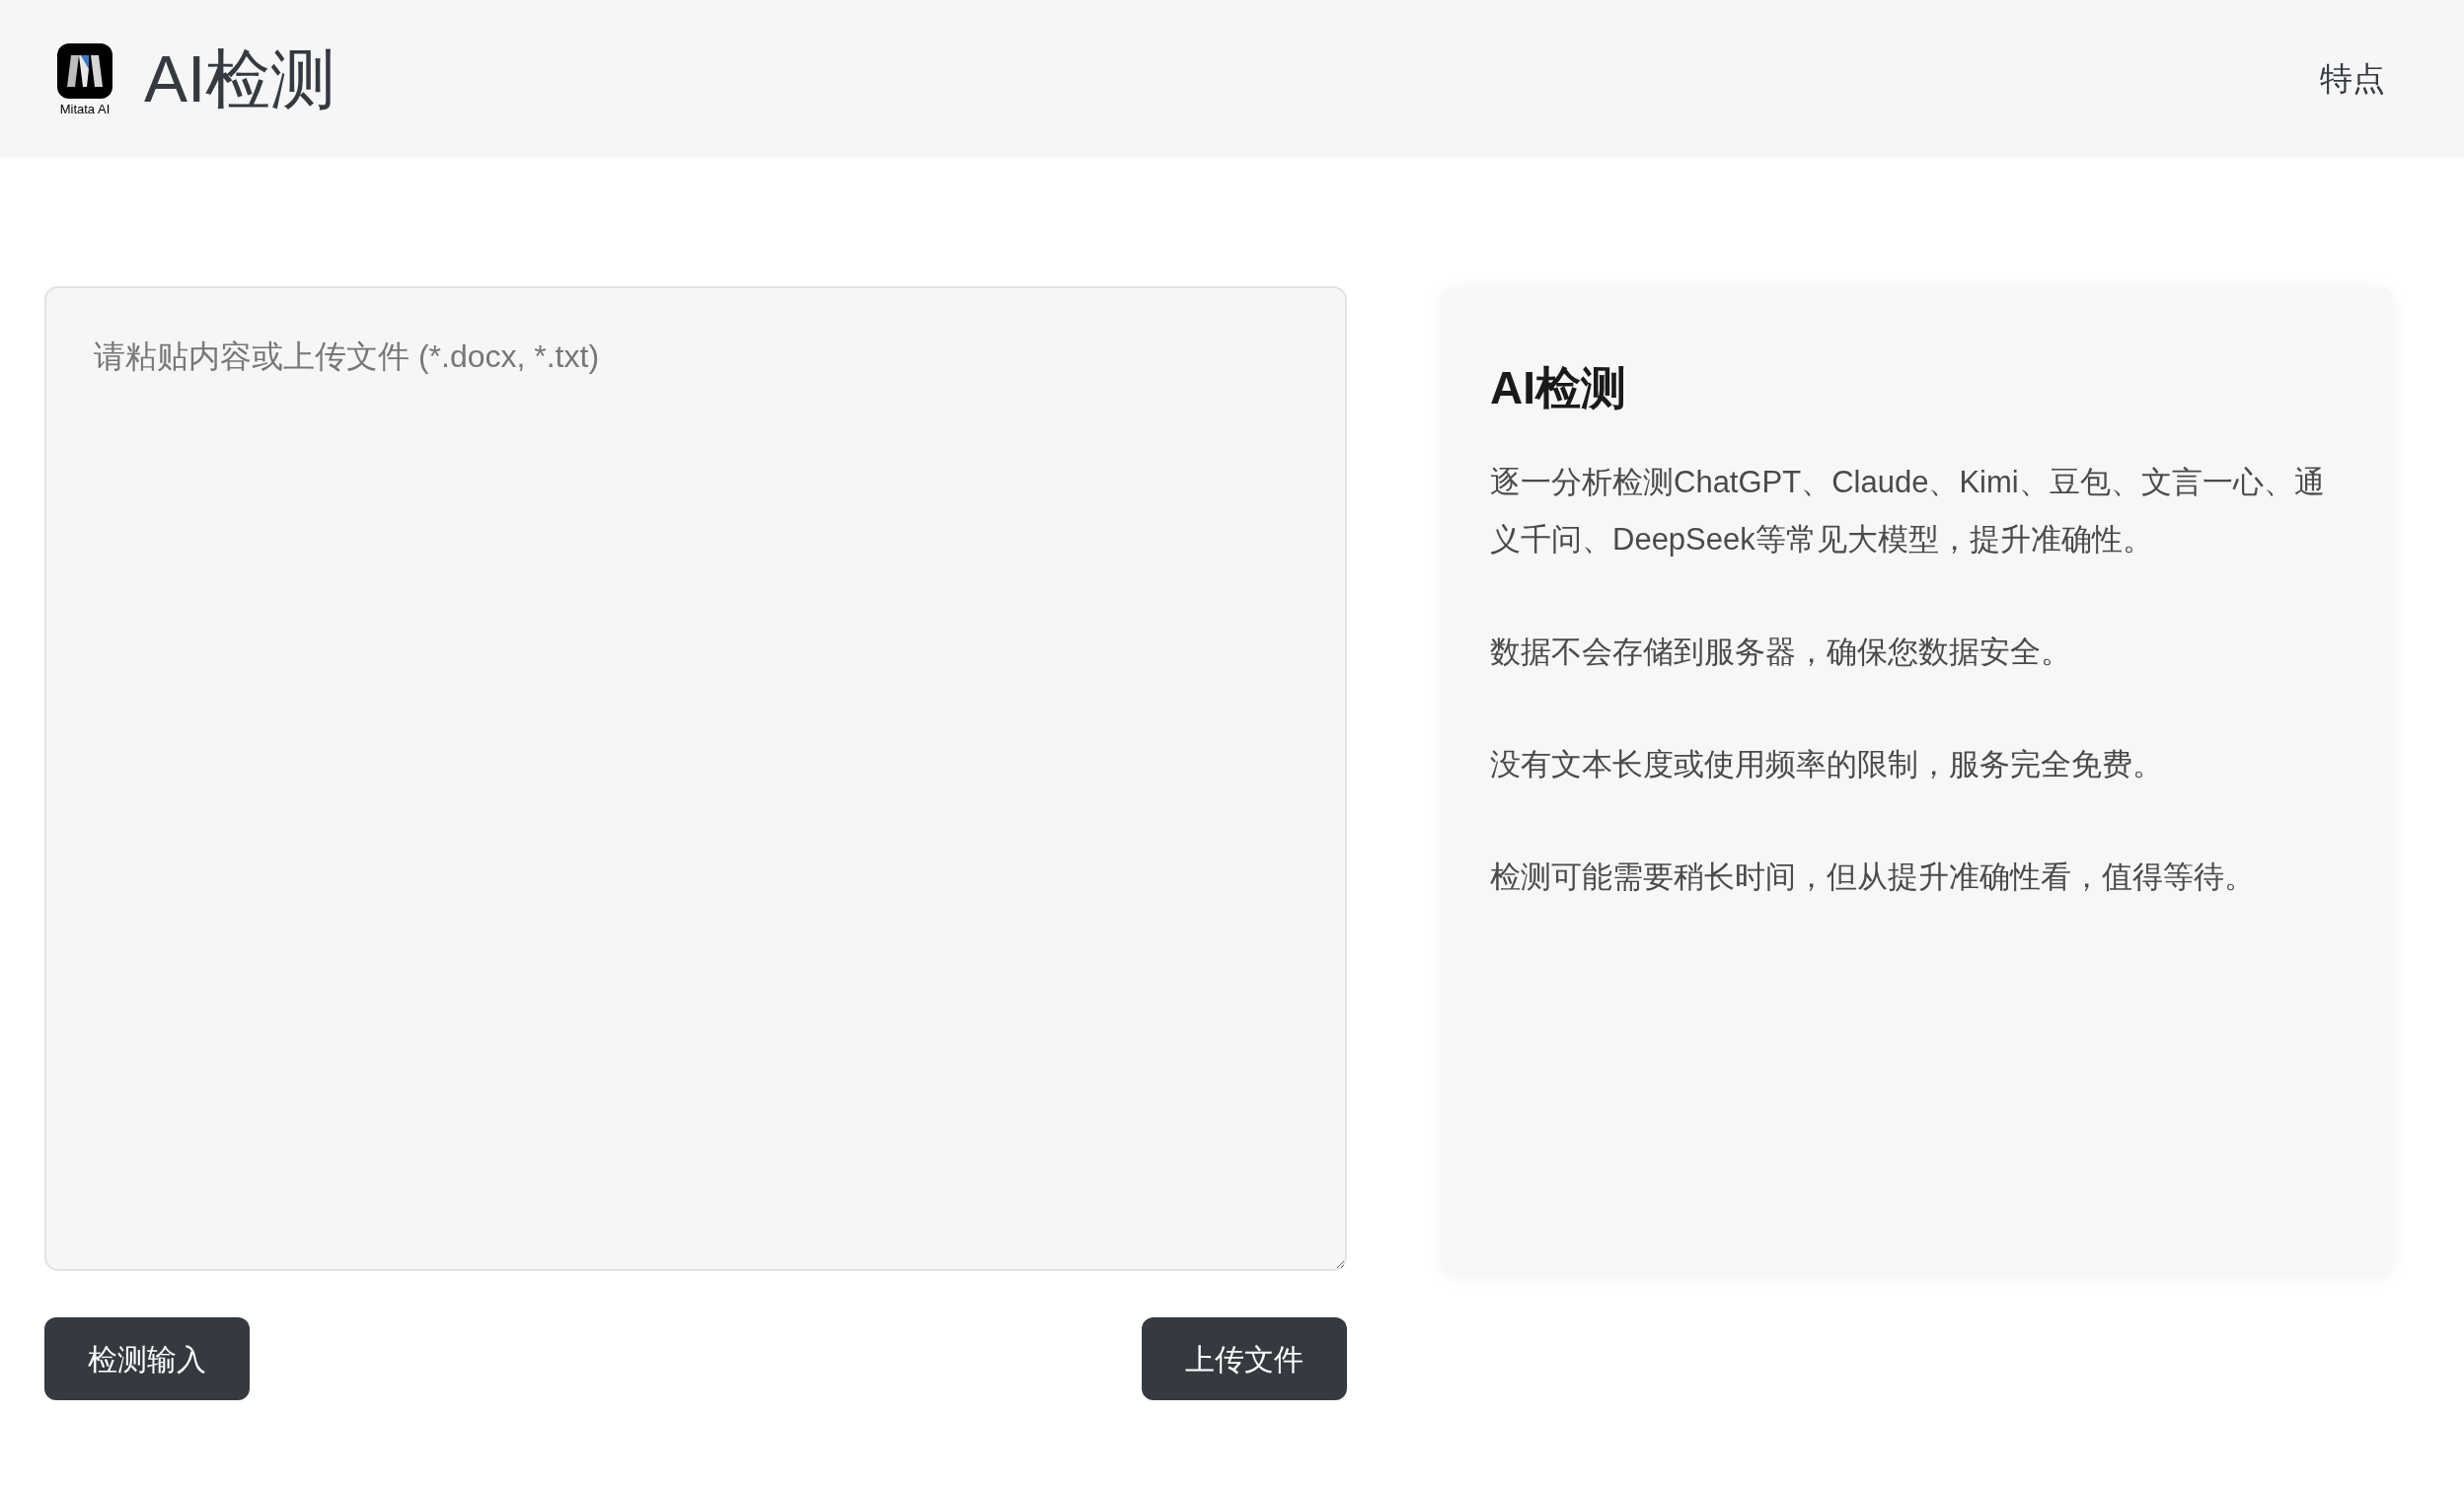  Describe the element at coordinates (1908, 511) in the screenshot. I see `feature-text: 逐一分析检测ChatGPT、Claude、Kimi、豆包、文言一心、通义千问、DeepSeek等常见大模型，提升准确性。` at that location.